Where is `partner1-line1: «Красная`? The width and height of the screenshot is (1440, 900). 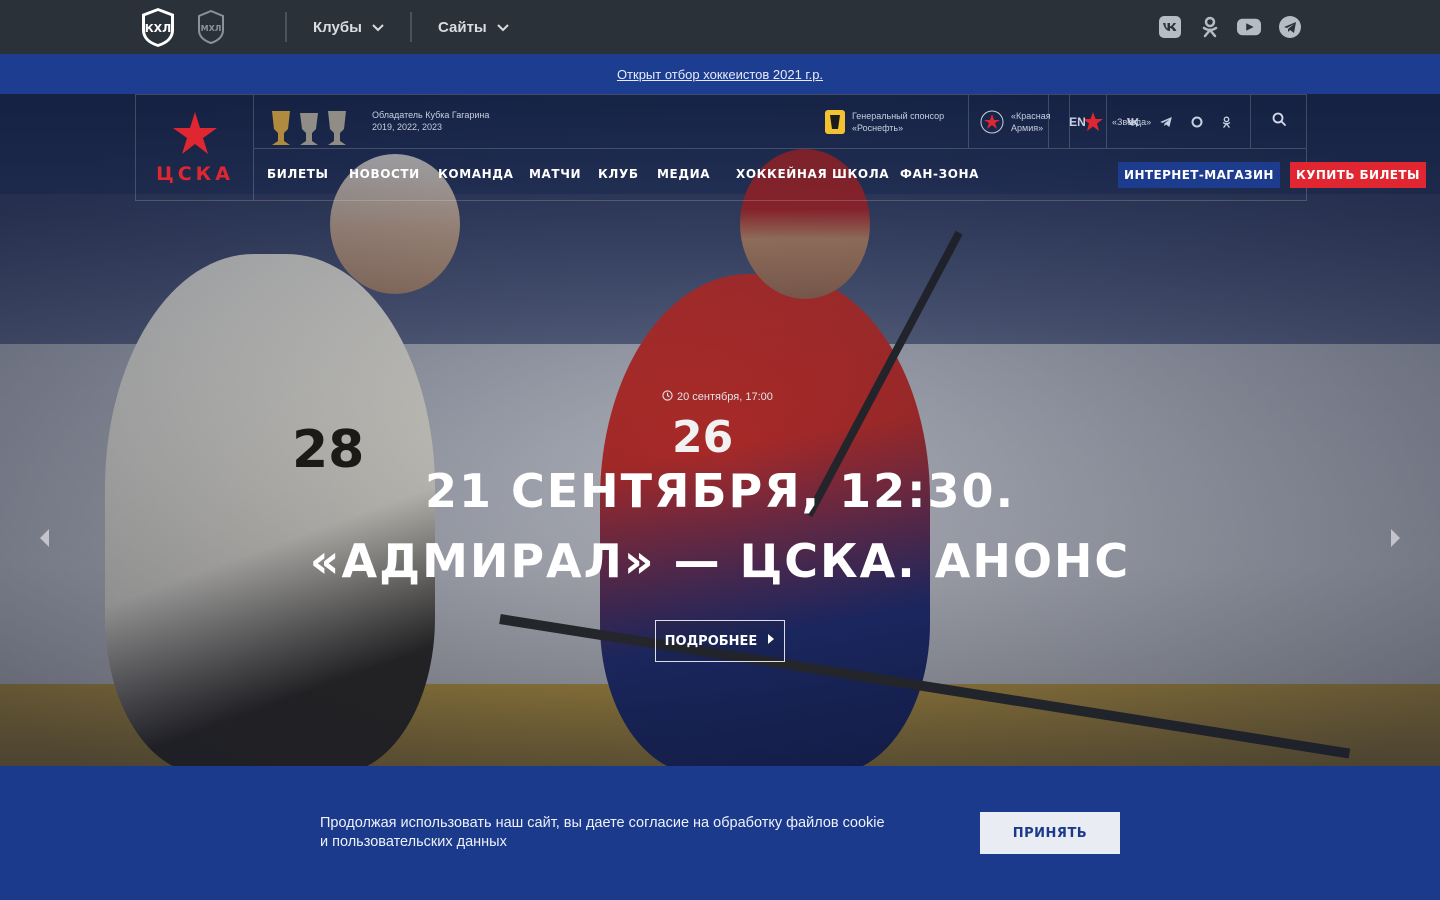 partner1-line1: «Красная is located at coordinates (1031, 115).